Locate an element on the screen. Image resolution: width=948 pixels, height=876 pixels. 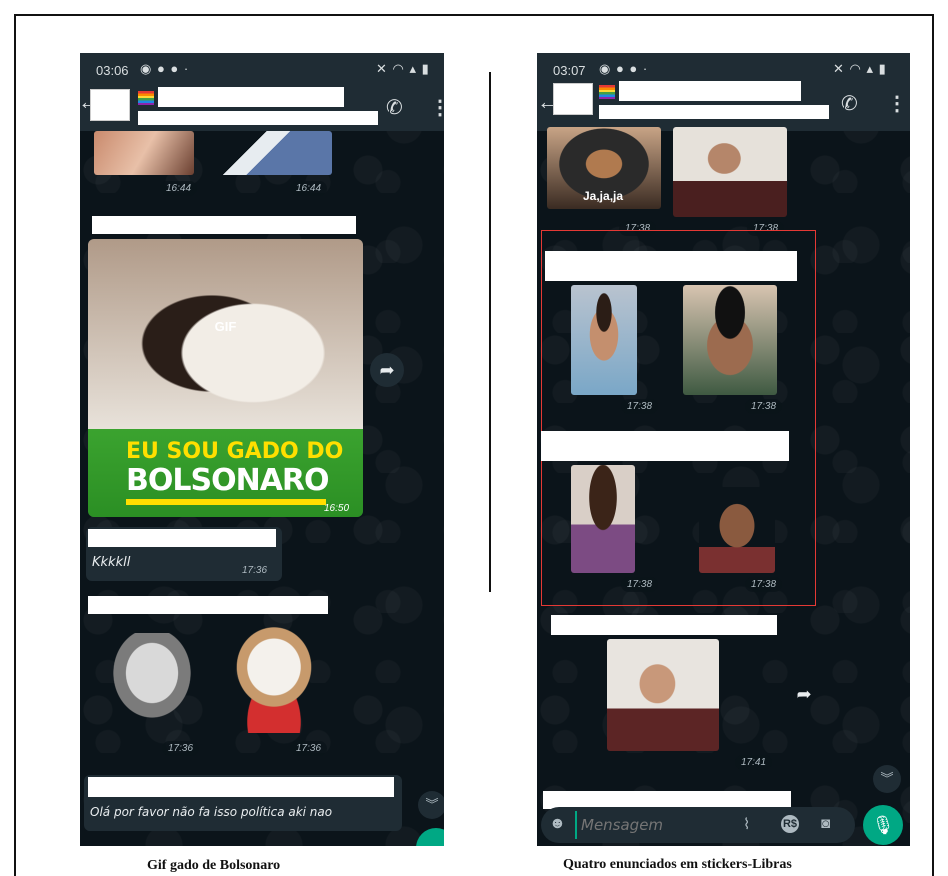
banner-text: EU SOU GADO DO is located at coordinates (235, 451).